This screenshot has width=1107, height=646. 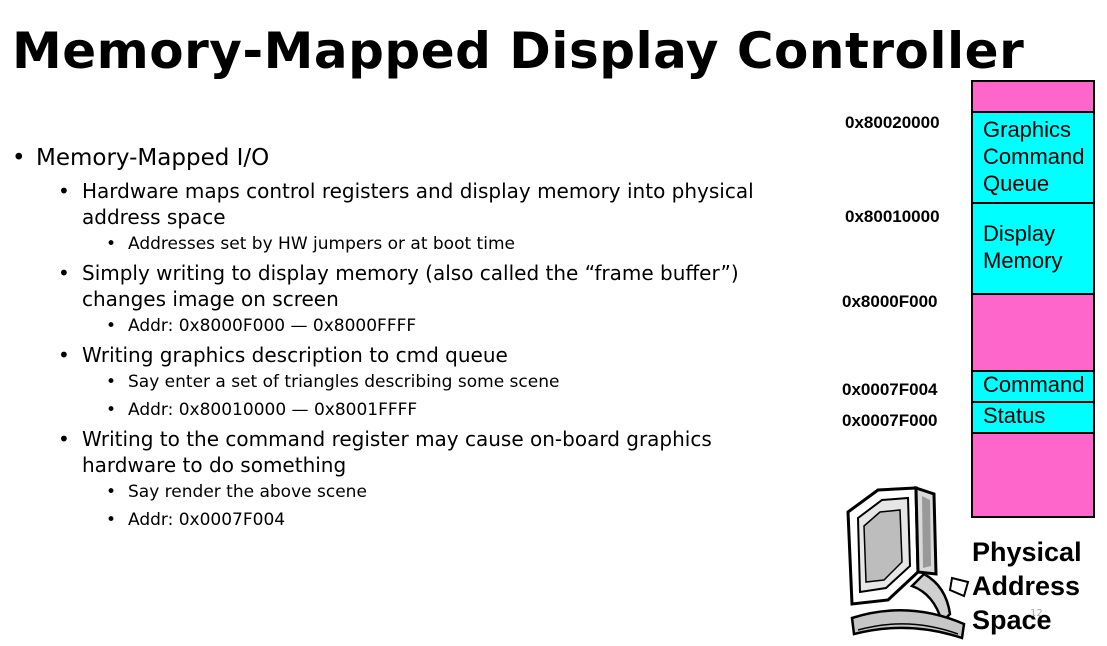 I want to click on bullet-l3: • Addr: 0x80010000 — 0x8001FFFF, so click(x=412, y=410).